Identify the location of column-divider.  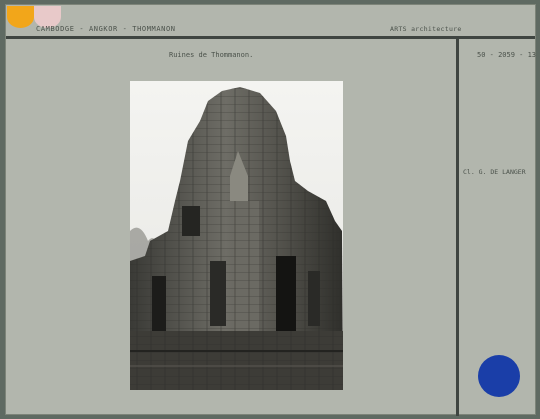
(457, 227).